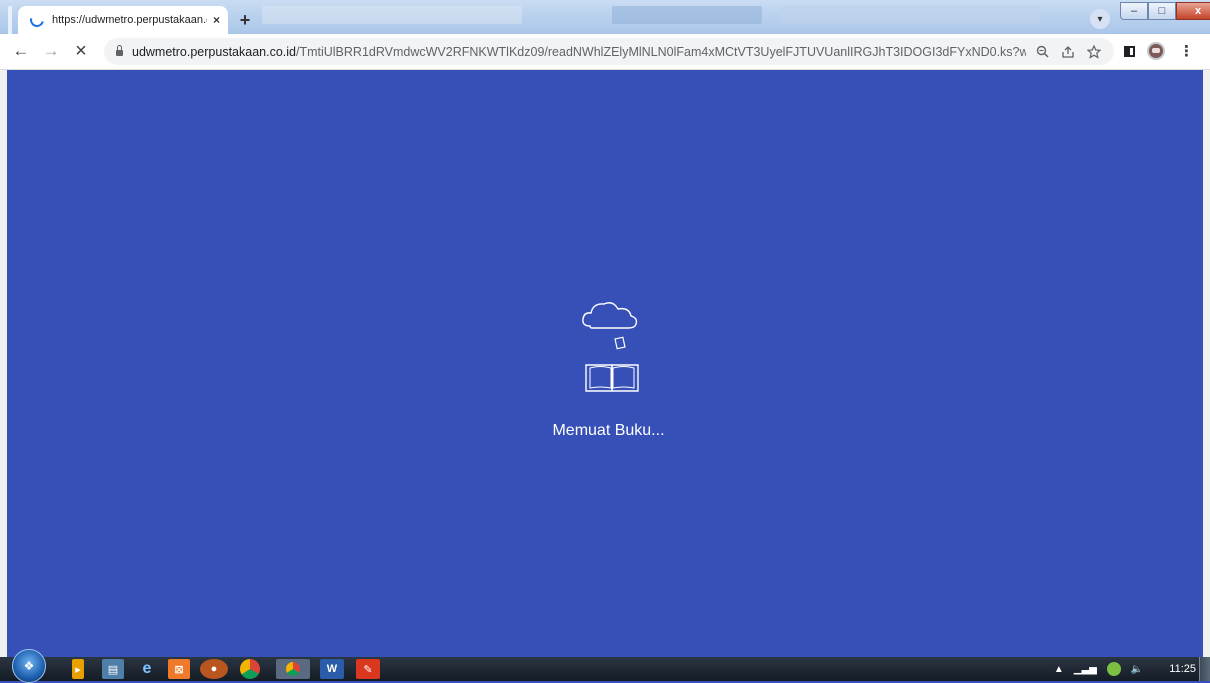 The image size is (1210, 683). What do you see at coordinates (612, 378) in the screenshot?
I see `open-book-icon` at bounding box center [612, 378].